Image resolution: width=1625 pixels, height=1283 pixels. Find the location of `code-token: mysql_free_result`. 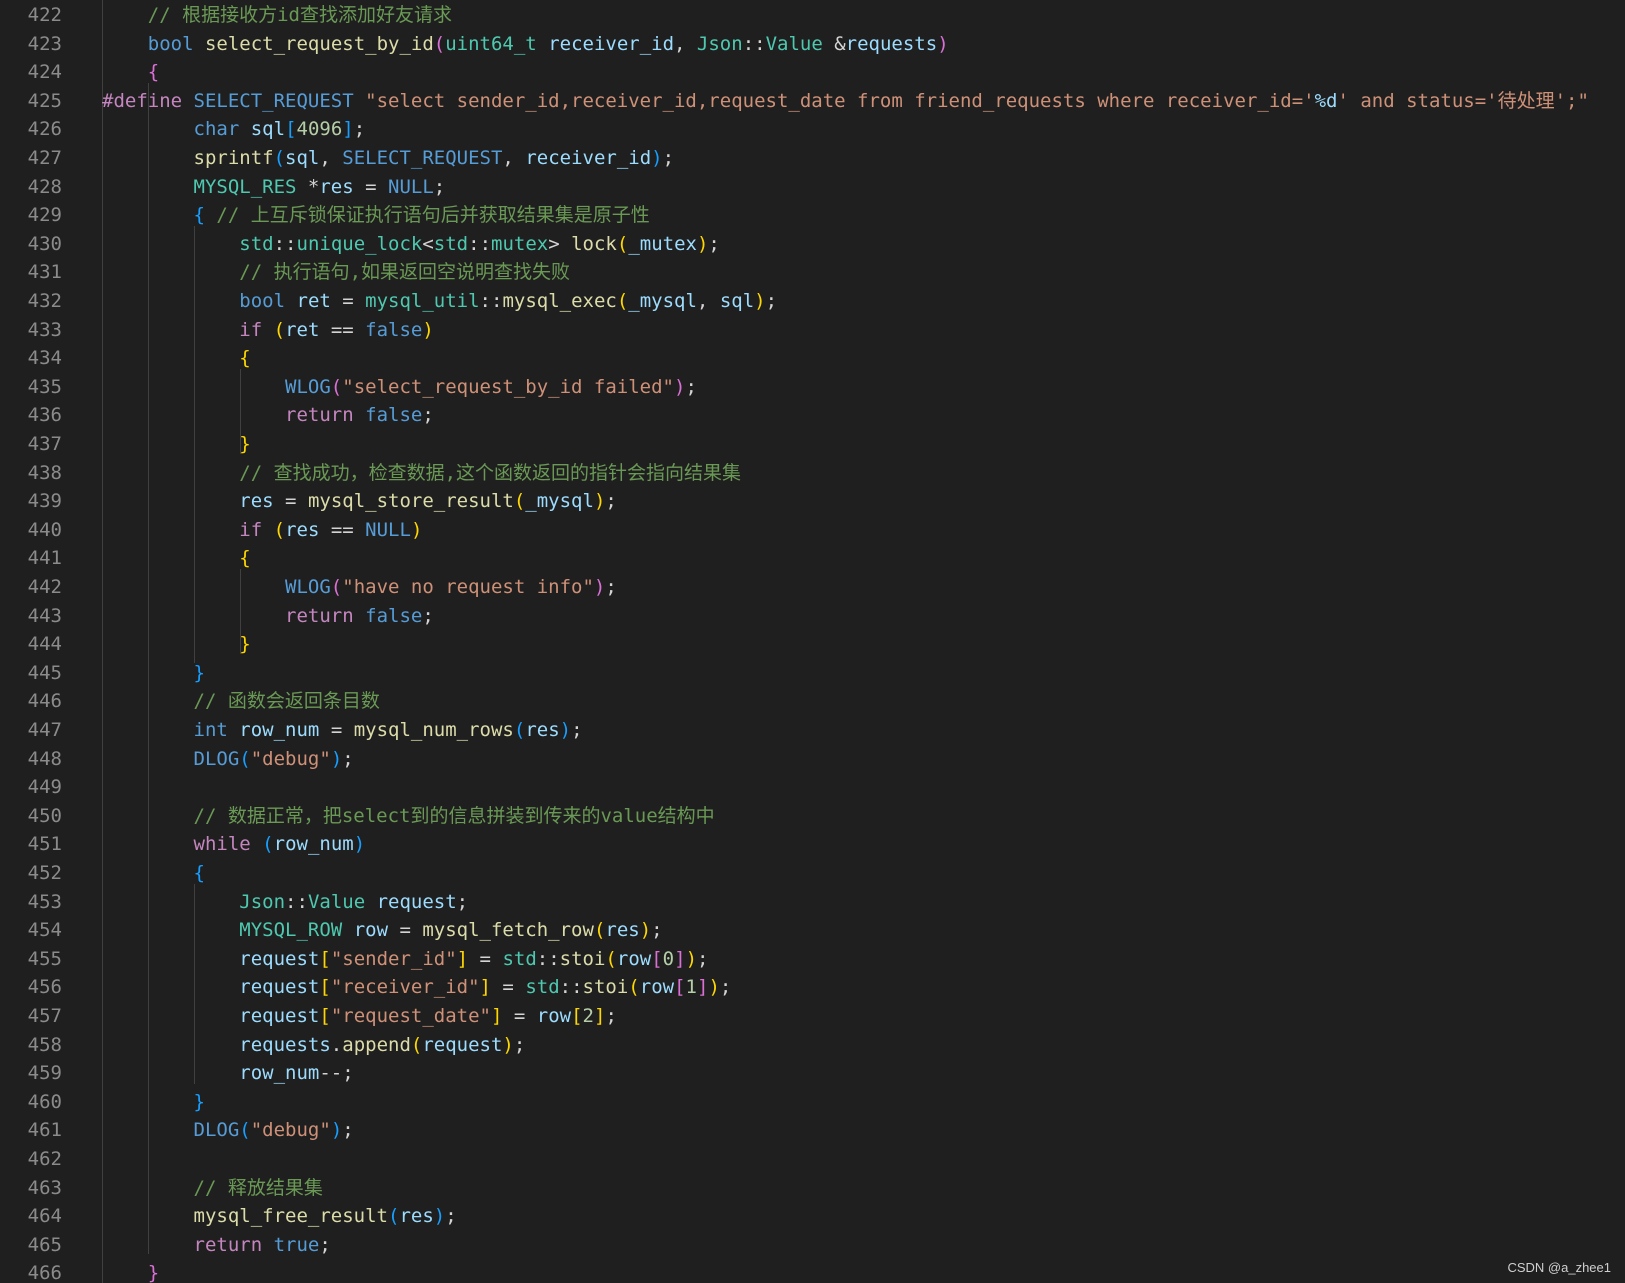

code-token: mysql_free_result is located at coordinates (290, 1216).